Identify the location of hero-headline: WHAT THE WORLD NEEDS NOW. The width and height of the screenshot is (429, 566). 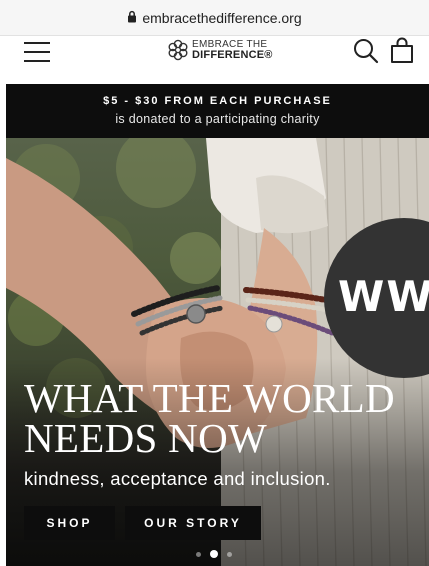
(226, 418).